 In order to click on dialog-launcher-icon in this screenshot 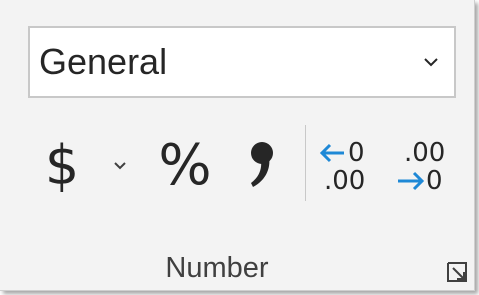, I will do `click(457, 272)`.